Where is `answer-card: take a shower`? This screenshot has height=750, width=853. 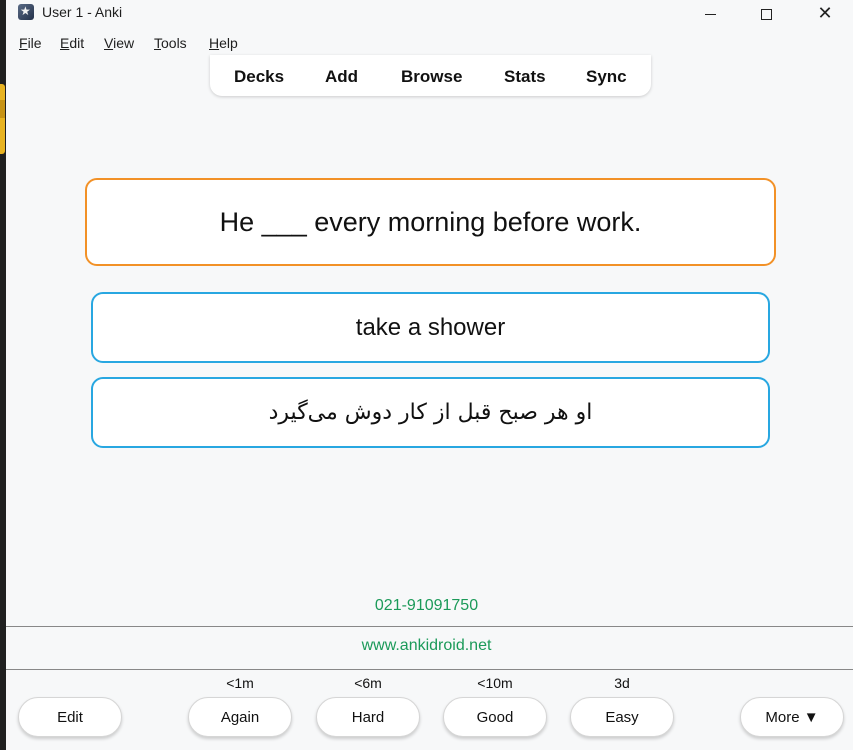
answer-card: take a shower is located at coordinates (430, 327).